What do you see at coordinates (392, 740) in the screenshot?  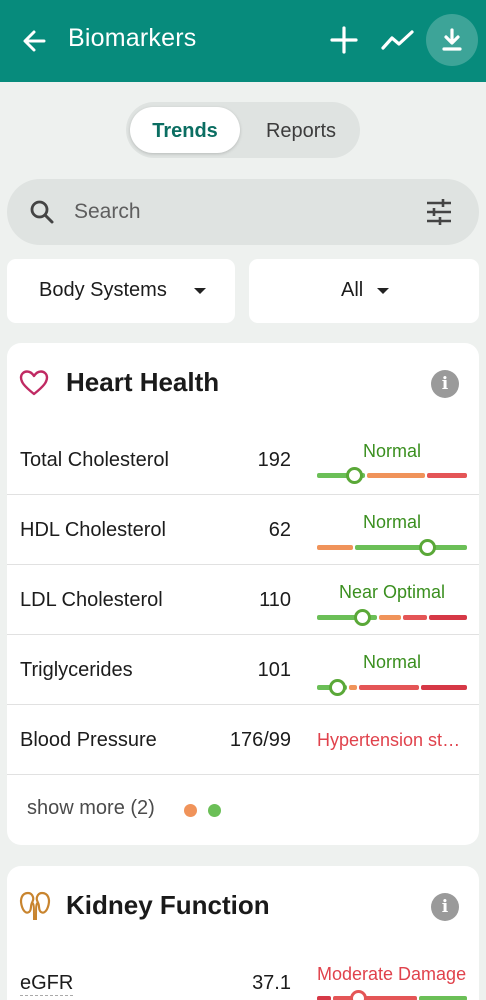 I see `status-label: Hypertension stage 2` at bounding box center [392, 740].